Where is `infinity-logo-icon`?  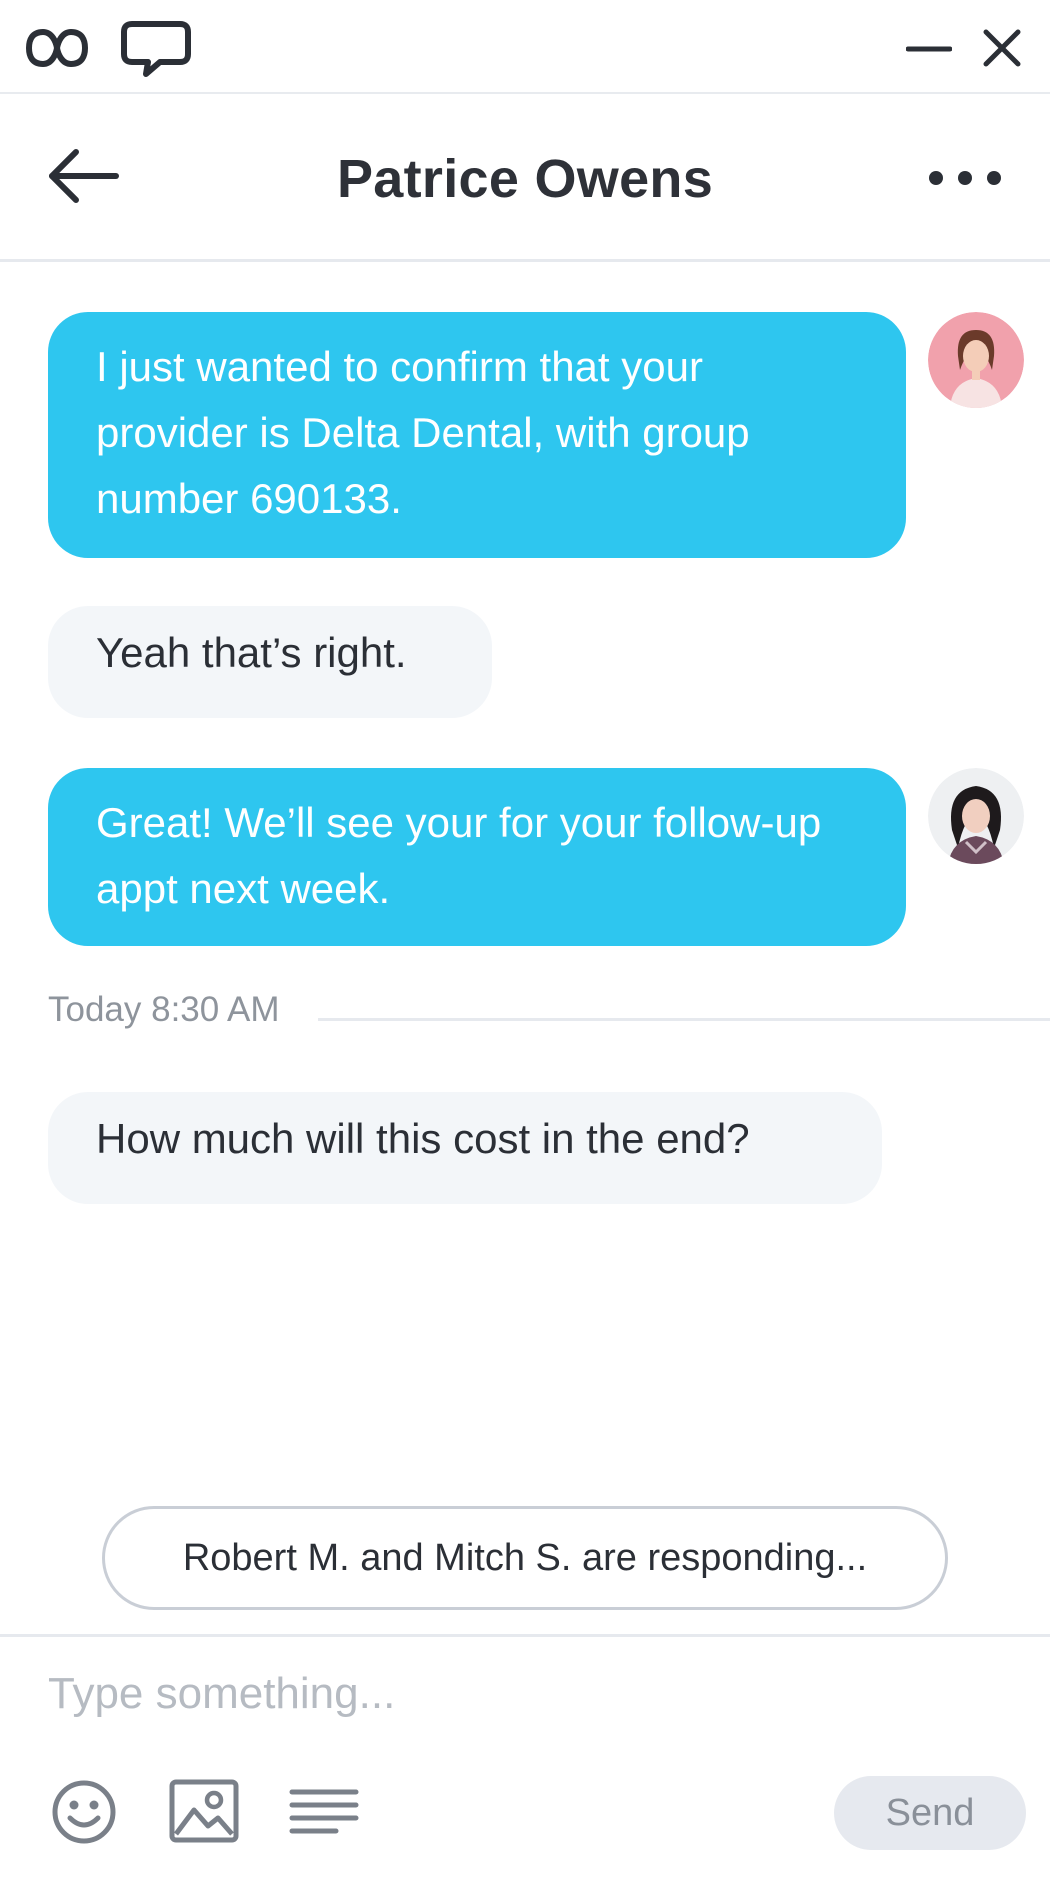 infinity-logo-icon is located at coordinates (57, 48).